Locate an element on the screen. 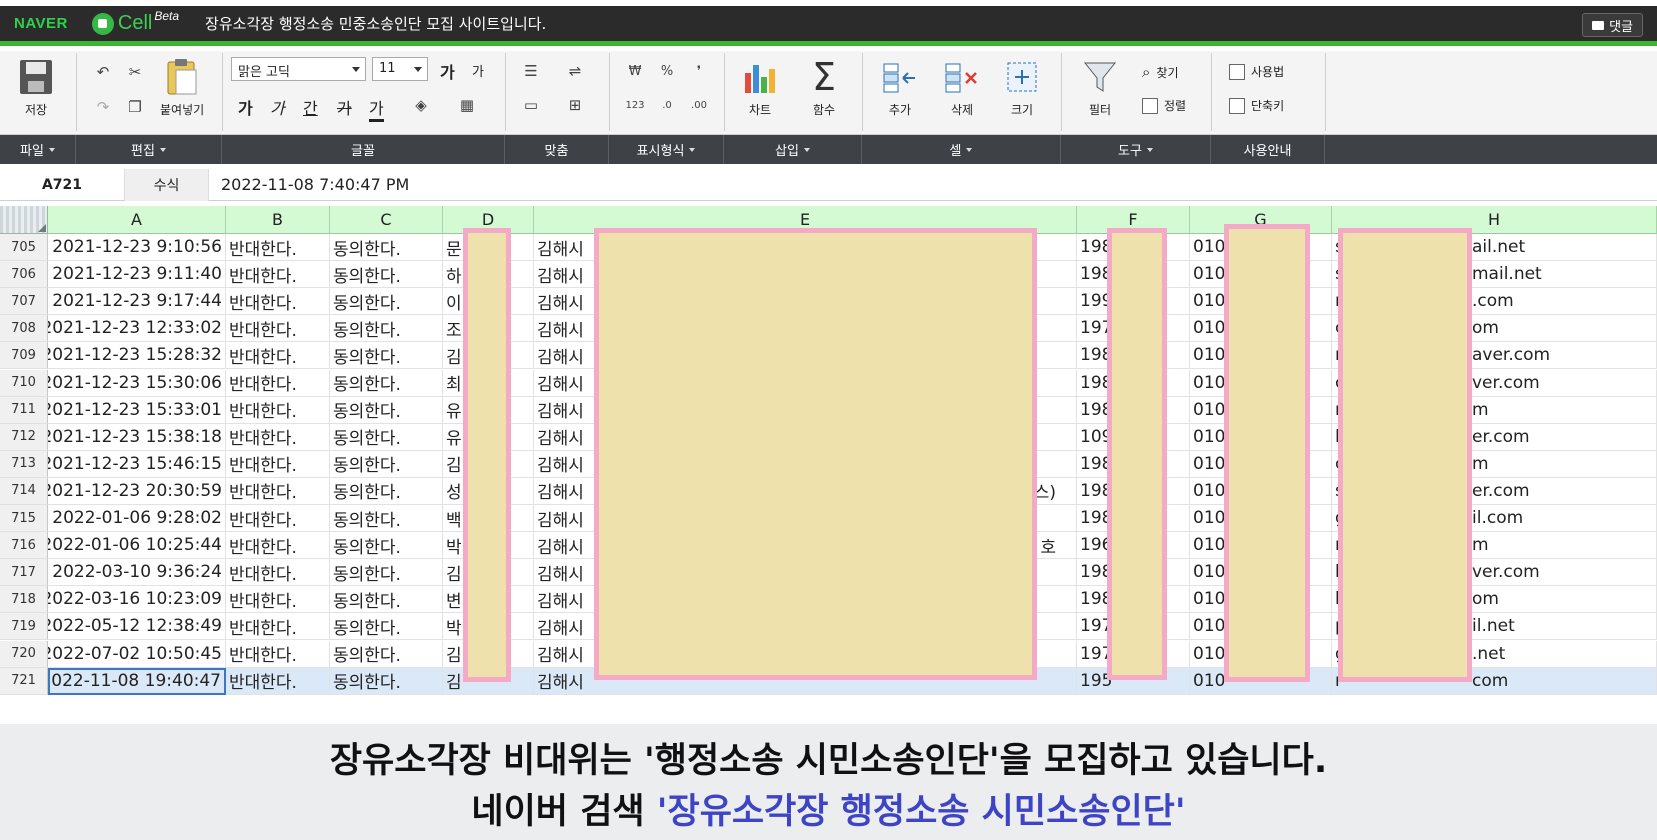 The height and width of the screenshot is (840, 1657). decrease-decimal-icon: .00 is located at coordinates (699, 105).